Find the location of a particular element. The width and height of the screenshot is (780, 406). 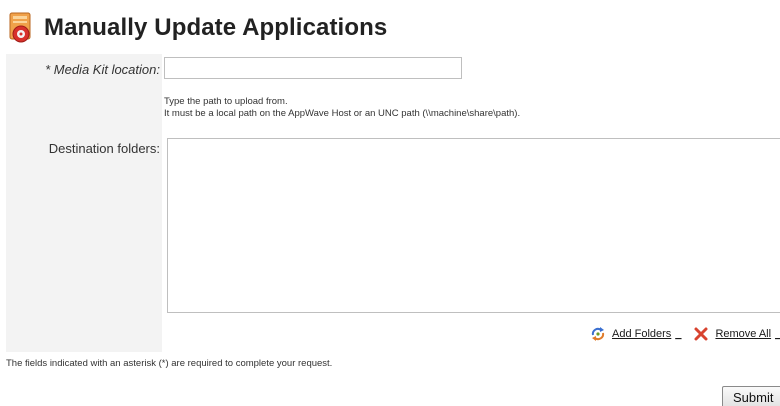

submit-button: Submit is located at coordinates (751, 396).